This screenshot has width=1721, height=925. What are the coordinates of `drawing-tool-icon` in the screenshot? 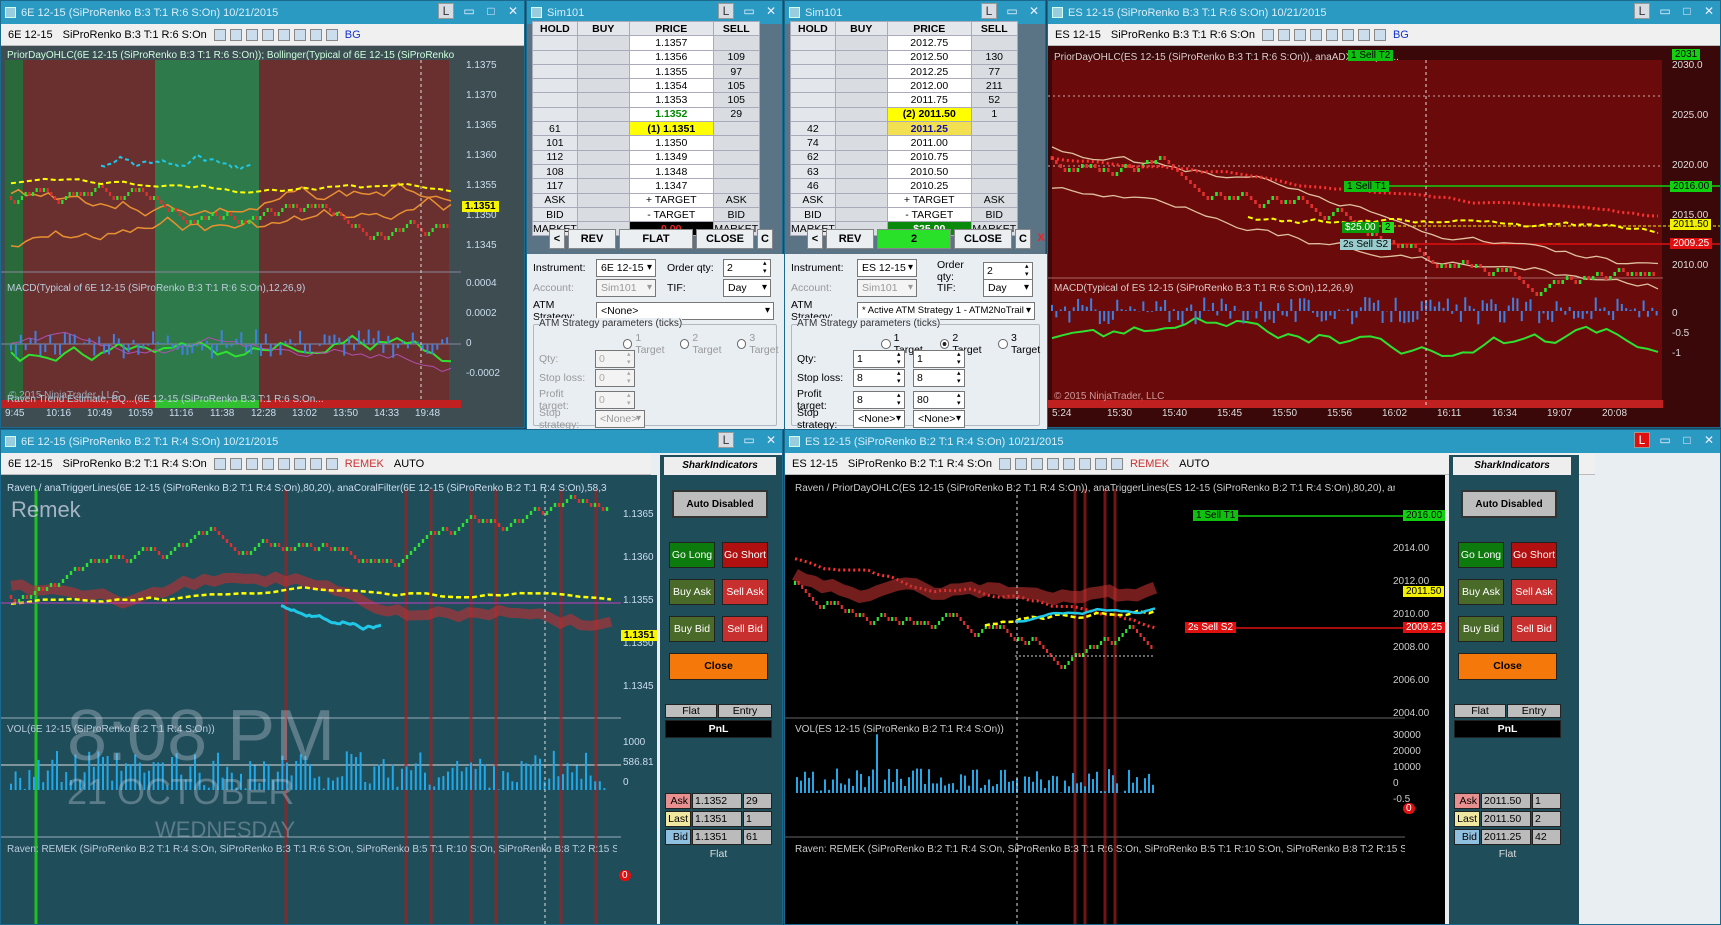 It's located at (1299, 34).